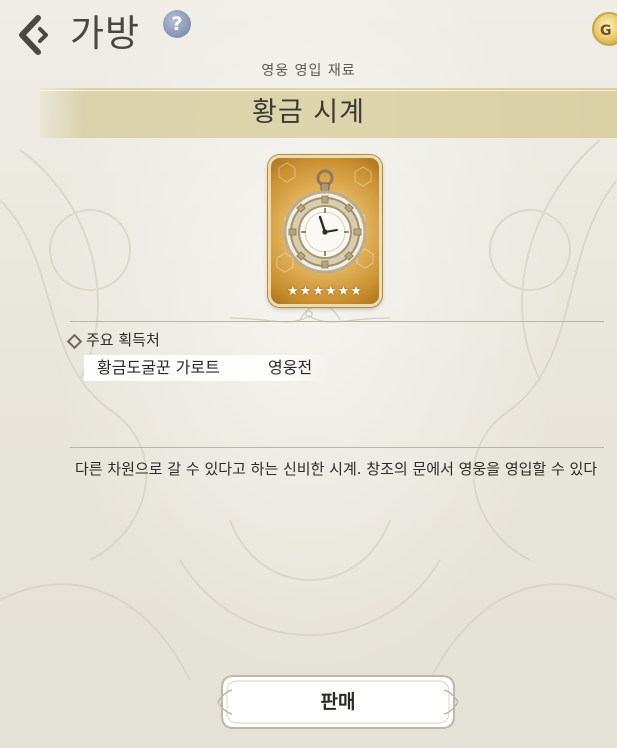 The width and height of the screenshot is (617, 748). Describe the element at coordinates (325, 221) in the screenshot. I see `golden-pocket-watch-icon` at that location.